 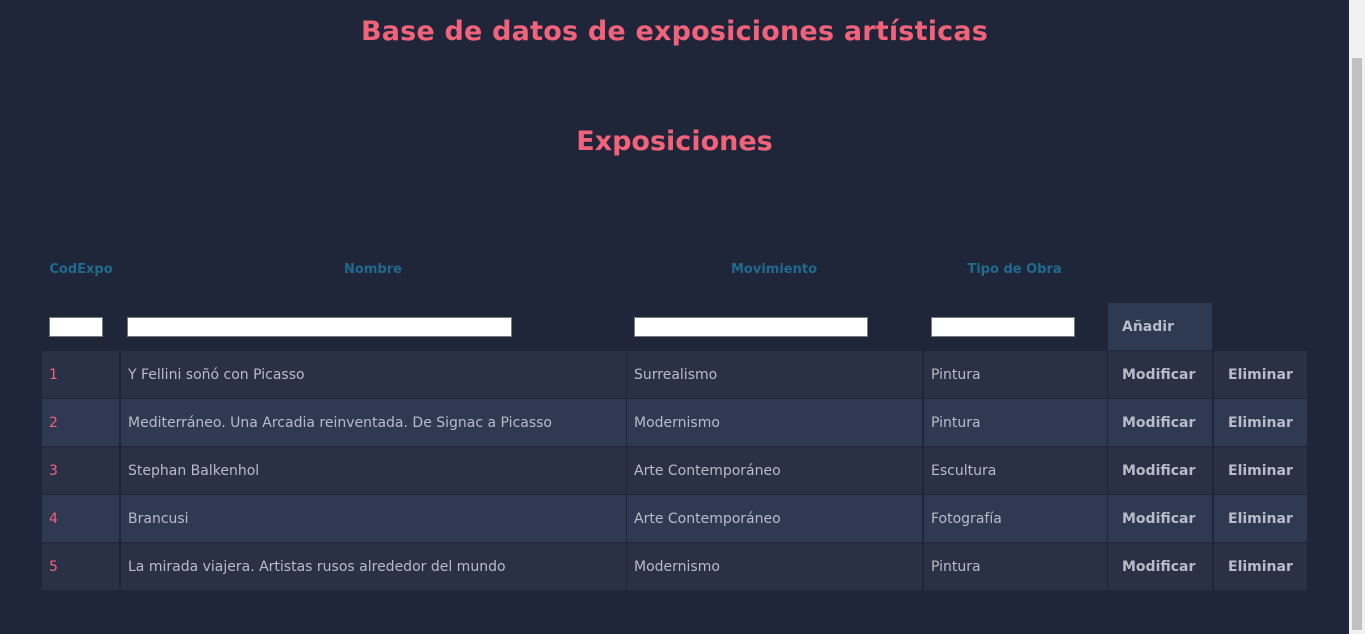 I want to click on vertical-scrollbar, so click(x=1357, y=317).